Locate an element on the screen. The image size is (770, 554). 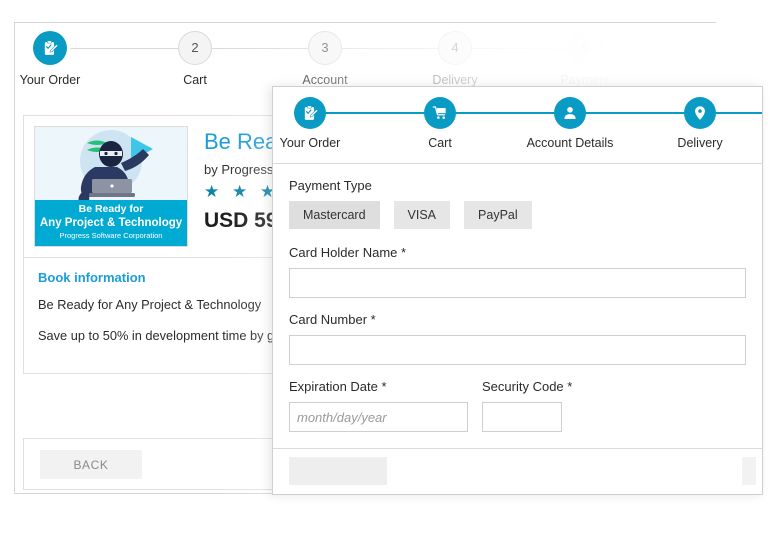
stepper-step-delivery: 4 Delivery is located at coordinates (455, 59).